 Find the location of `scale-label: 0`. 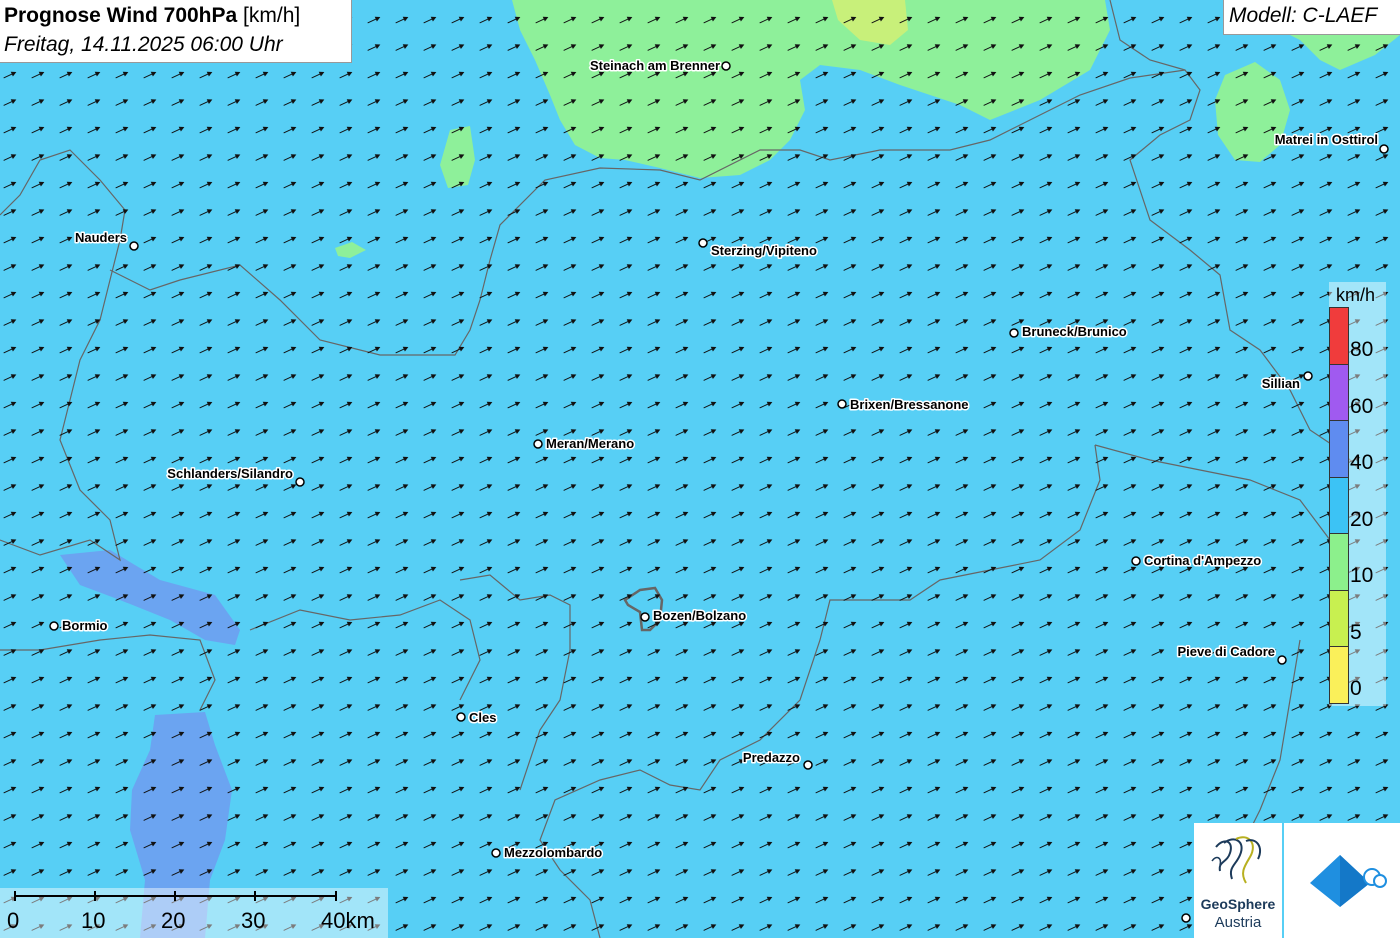

scale-label: 0 is located at coordinates (13, 920).